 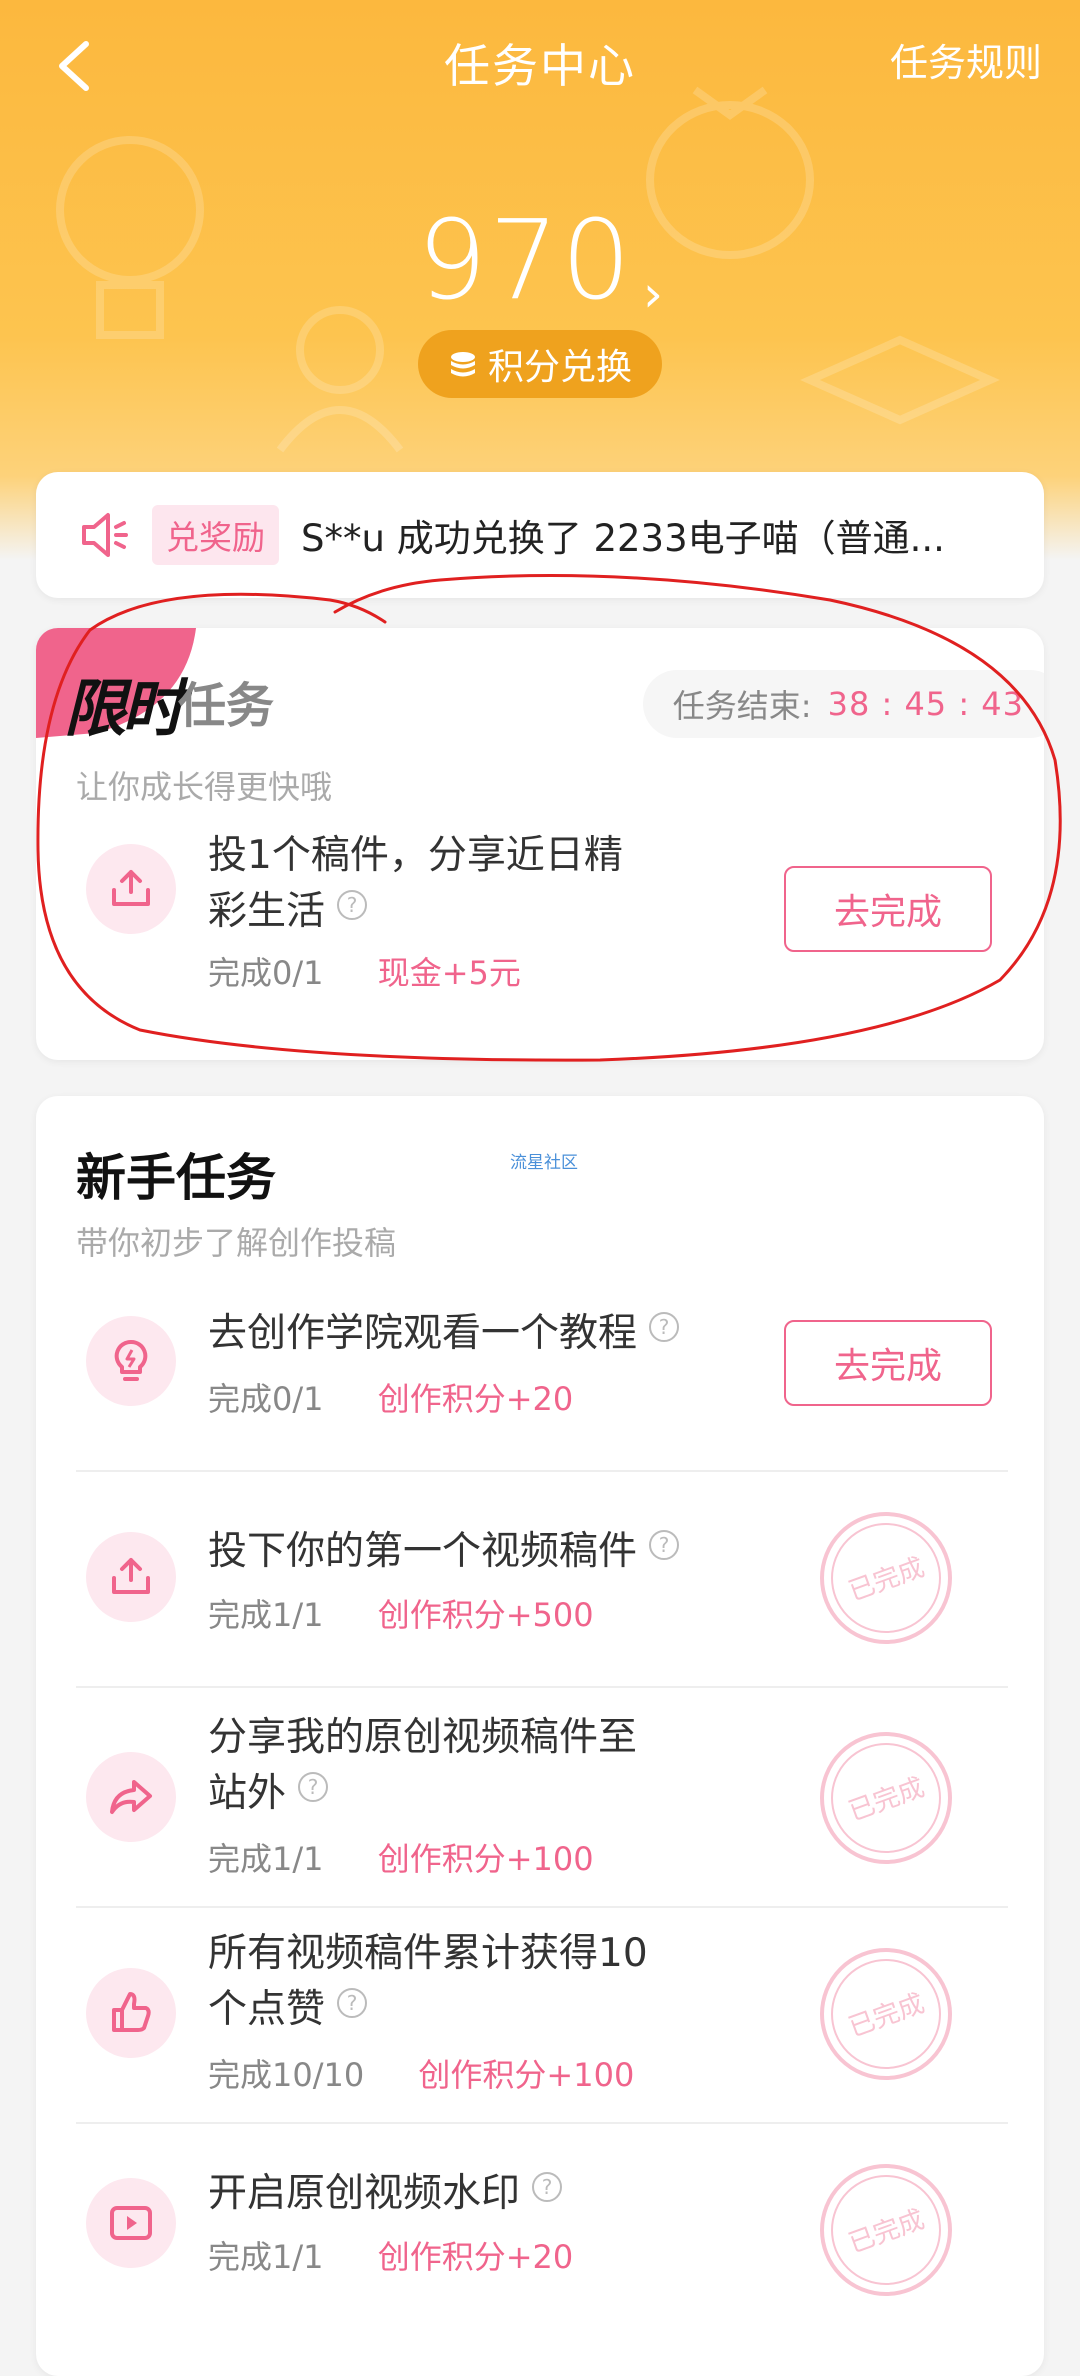 What do you see at coordinates (468, 2194) in the screenshot?
I see `newbie-task-title: 开启原创视频水印?` at bounding box center [468, 2194].